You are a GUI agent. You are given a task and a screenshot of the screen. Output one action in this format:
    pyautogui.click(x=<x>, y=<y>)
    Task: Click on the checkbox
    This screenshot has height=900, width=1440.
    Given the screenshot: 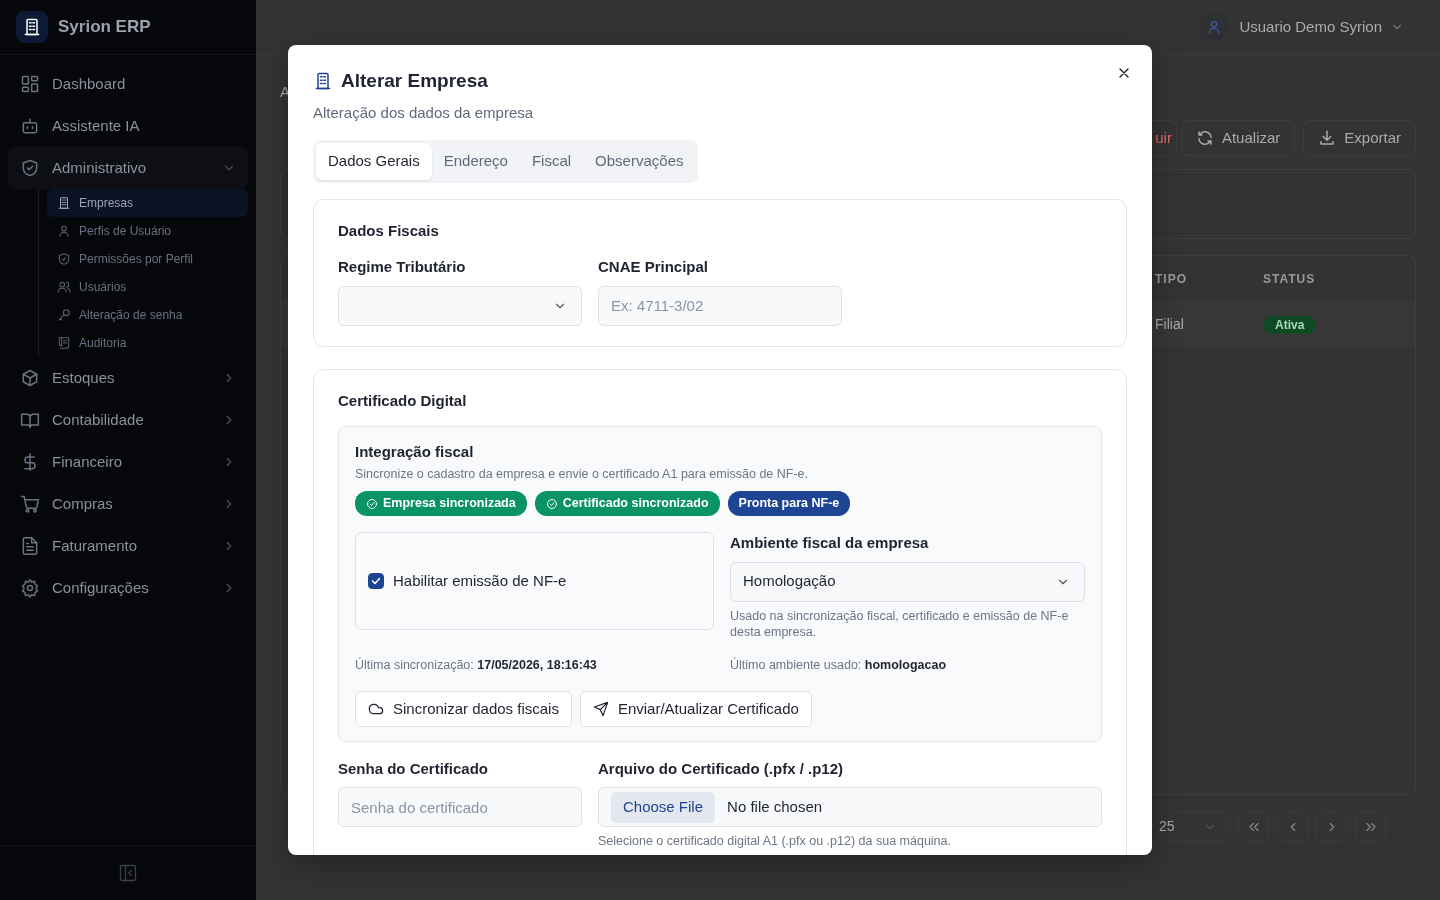 What is the action you would take?
    pyautogui.click(x=376, y=581)
    